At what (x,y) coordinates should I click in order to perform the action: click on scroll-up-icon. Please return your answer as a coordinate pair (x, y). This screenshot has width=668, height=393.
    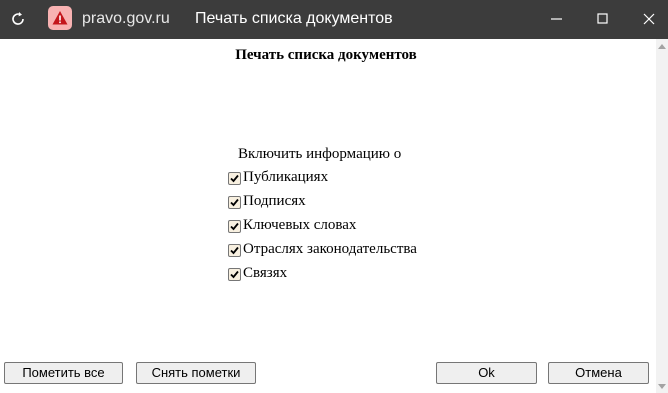
    Looking at the image, I should click on (662, 46).